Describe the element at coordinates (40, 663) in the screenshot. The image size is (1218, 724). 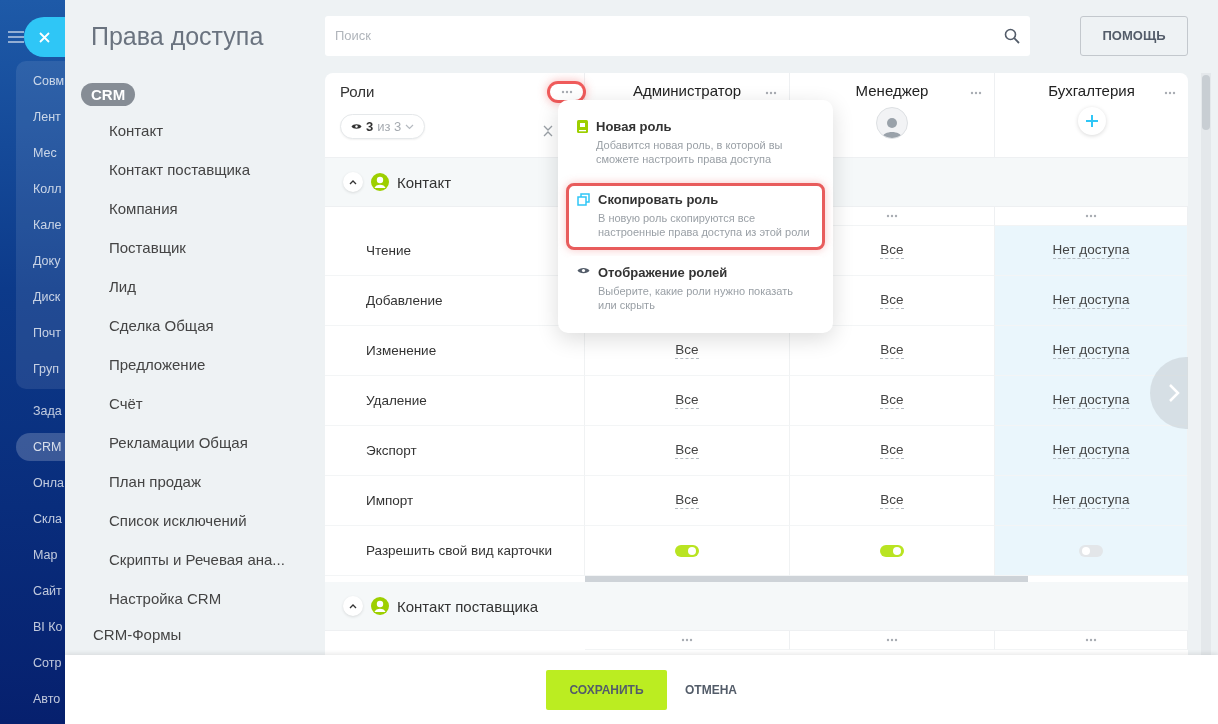
I see `nav-item: Сотр` at that location.